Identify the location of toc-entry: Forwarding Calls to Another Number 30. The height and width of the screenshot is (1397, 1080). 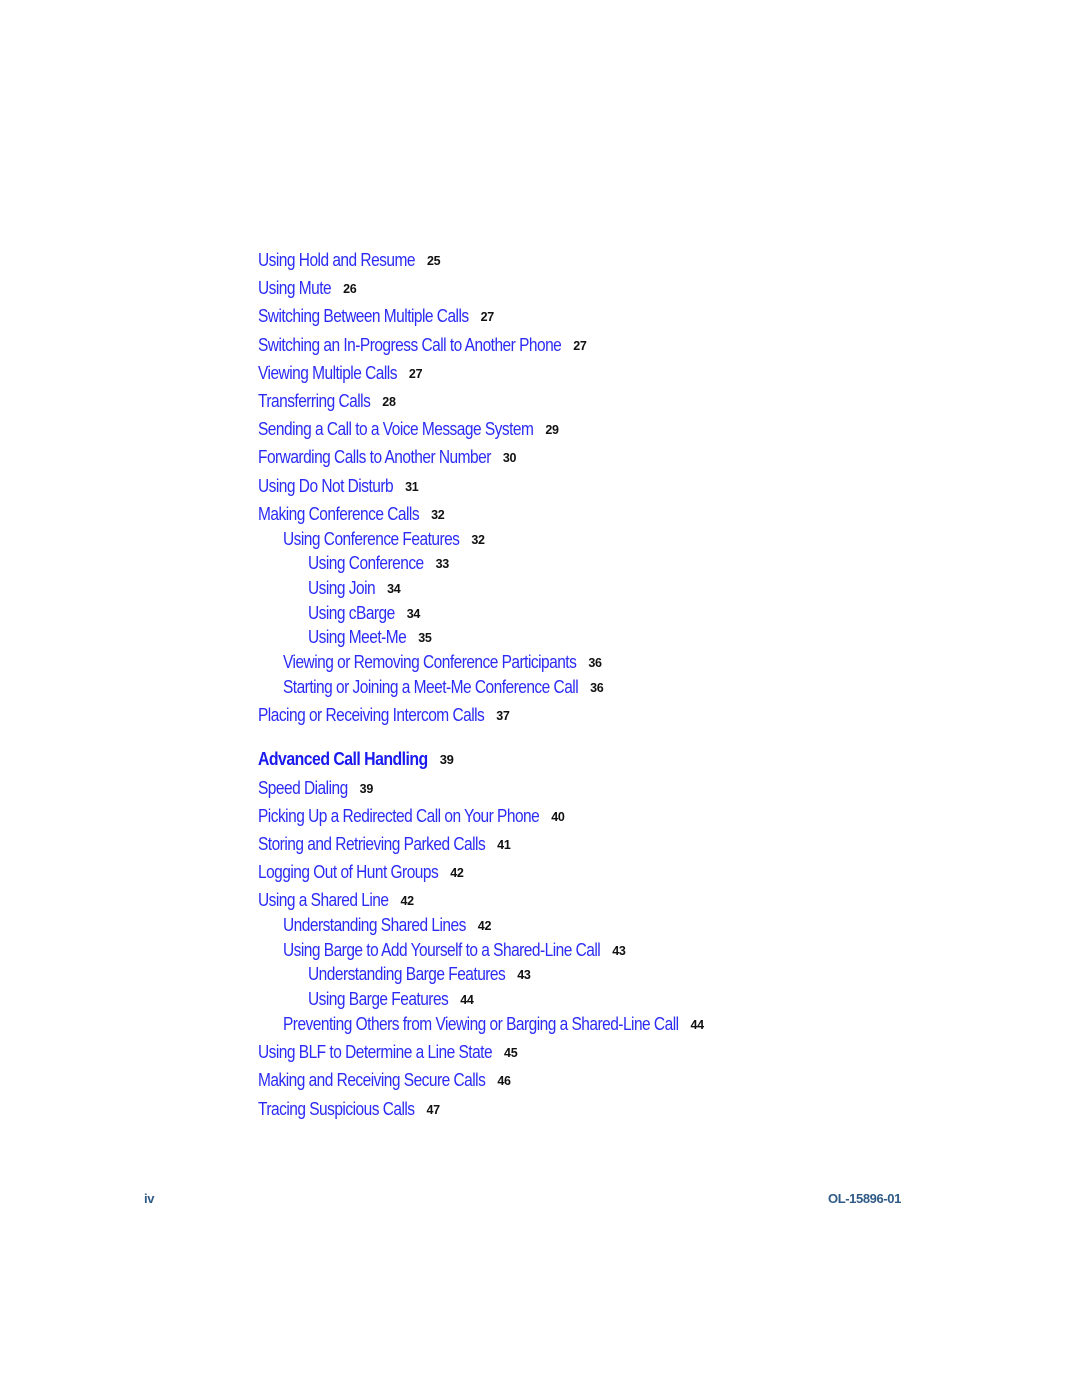
(393, 457).